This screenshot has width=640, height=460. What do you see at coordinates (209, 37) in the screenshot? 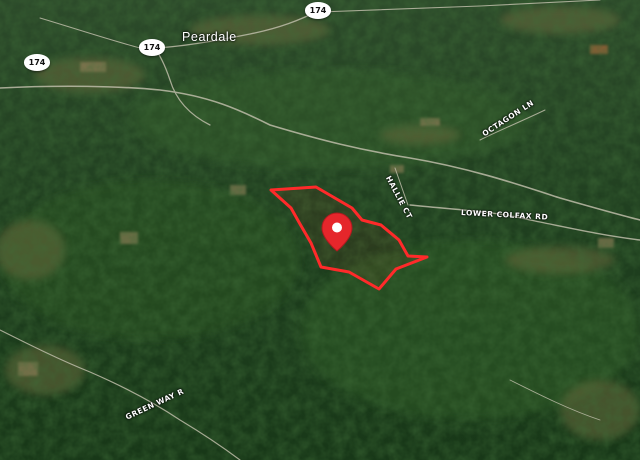
I see `place-label-peardale: Peardale` at bounding box center [209, 37].